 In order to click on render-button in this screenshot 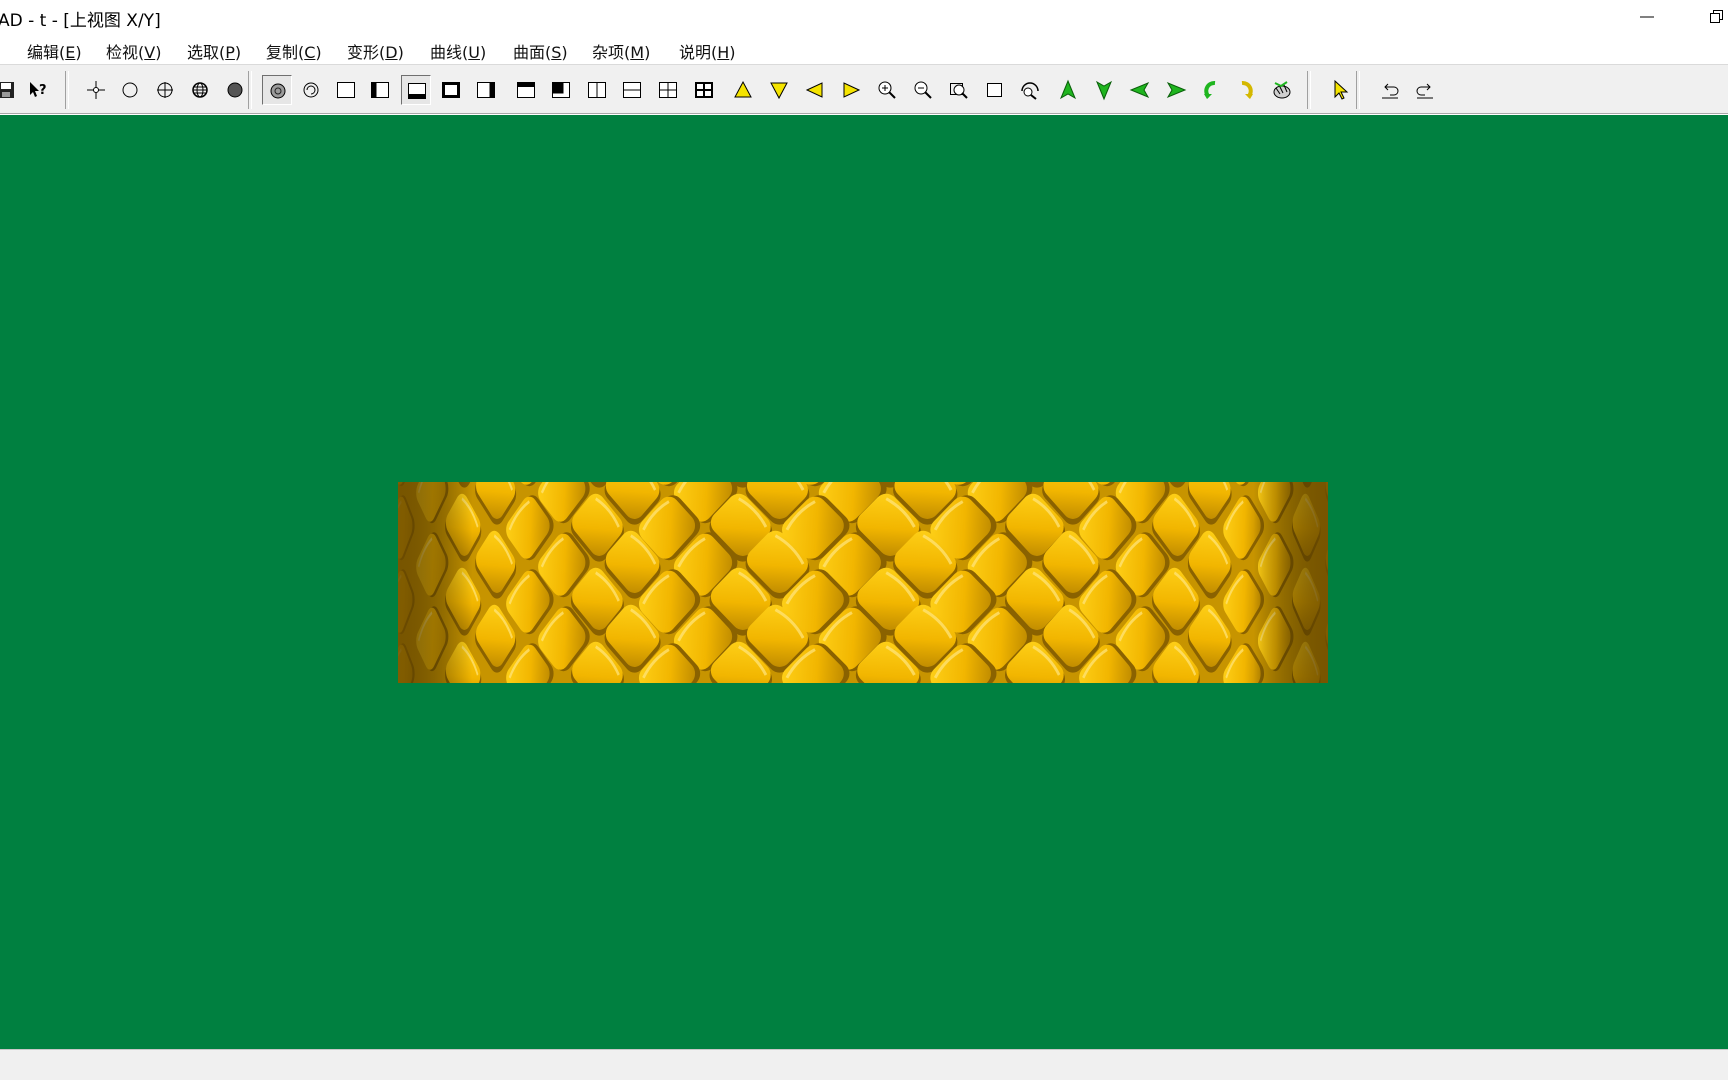, I will do `click(1282, 90)`.